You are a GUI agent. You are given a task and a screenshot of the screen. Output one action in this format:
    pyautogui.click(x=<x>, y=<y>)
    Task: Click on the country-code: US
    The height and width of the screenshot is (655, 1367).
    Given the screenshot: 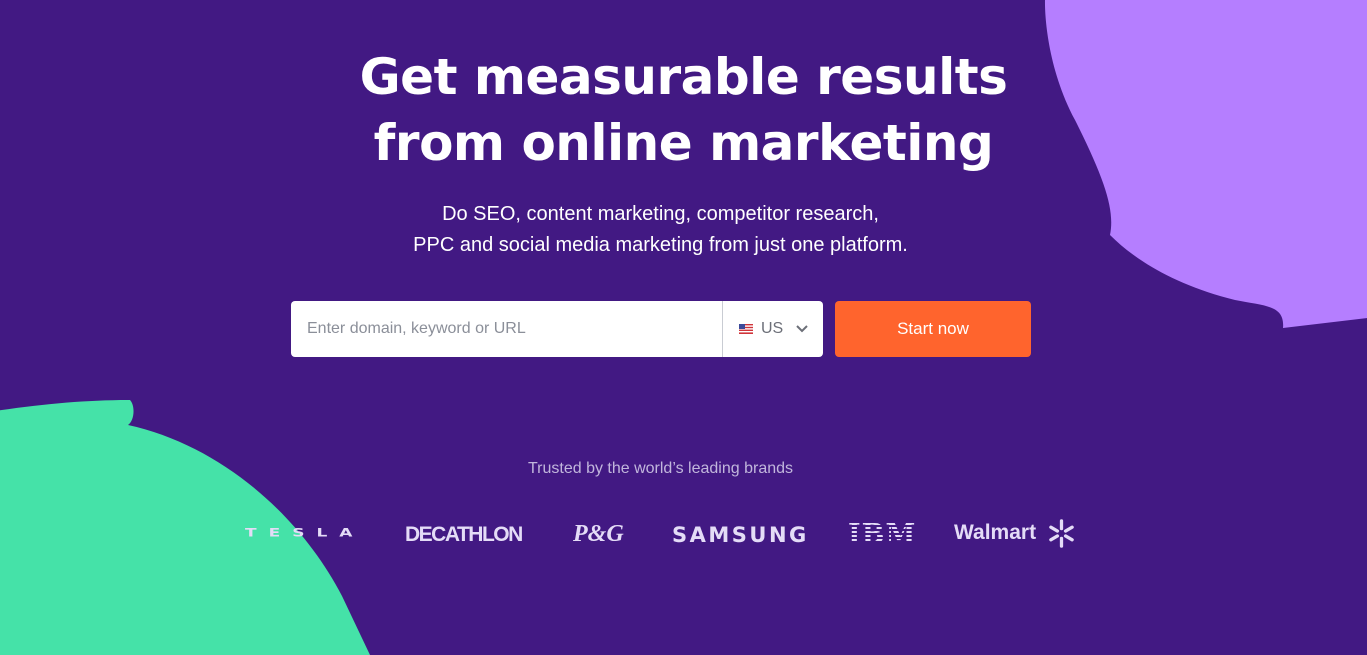 What is the action you would take?
    pyautogui.click(x=772, y=328)
    